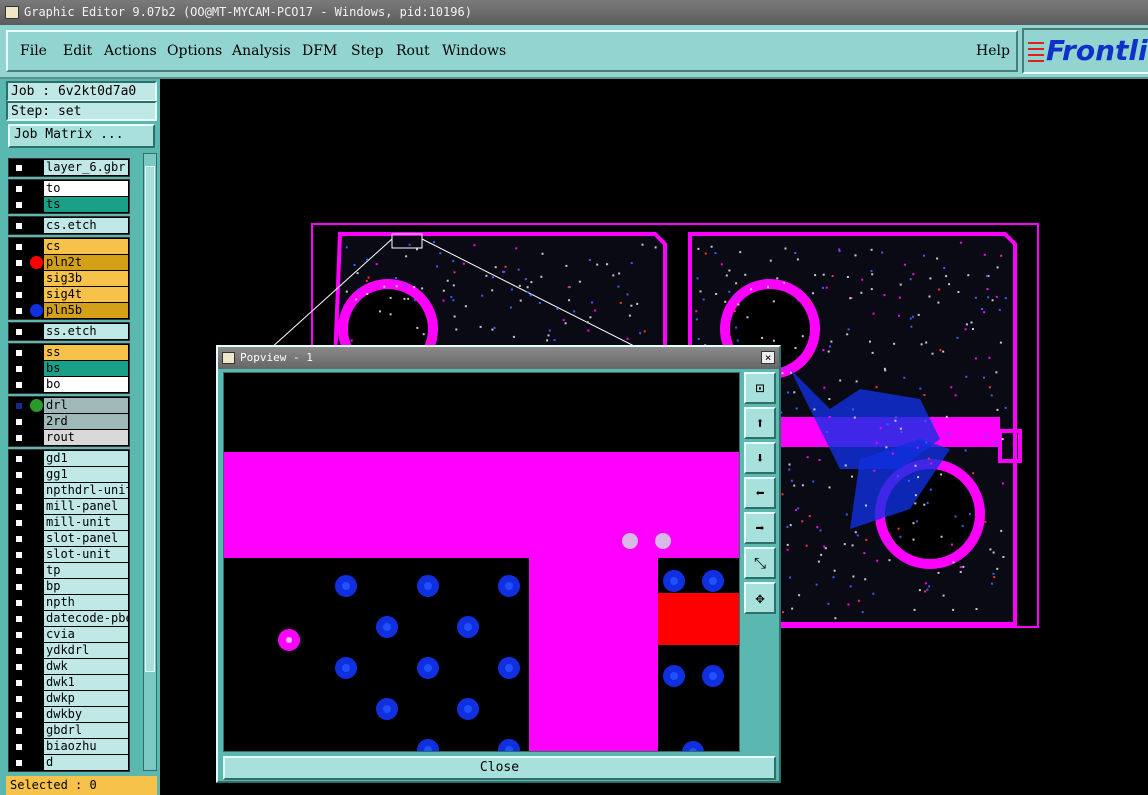 This screenshot has width=1148, height=795. I want to click on layer-row-pln5b: pln5b, so click(69, 310).